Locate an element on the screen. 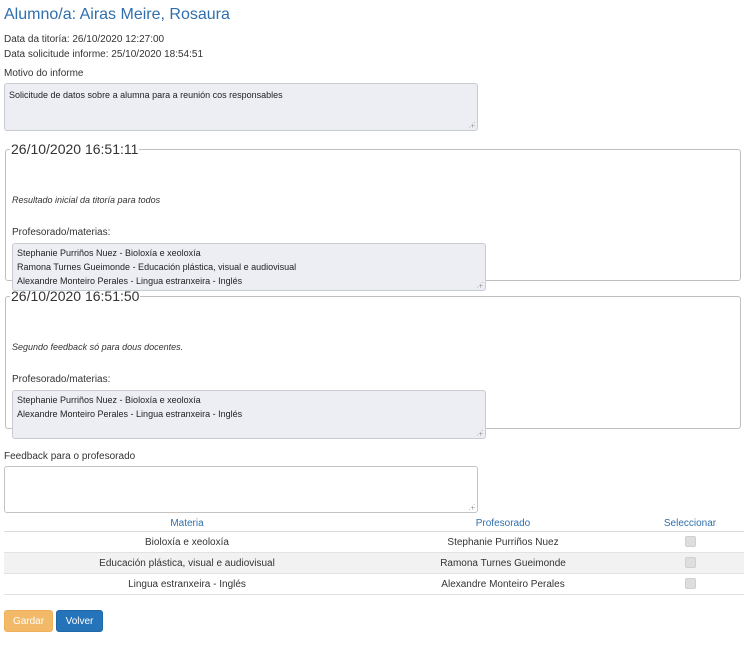 The image size is (751, 659). back-button: Volver is located at coordinates (79, 621).